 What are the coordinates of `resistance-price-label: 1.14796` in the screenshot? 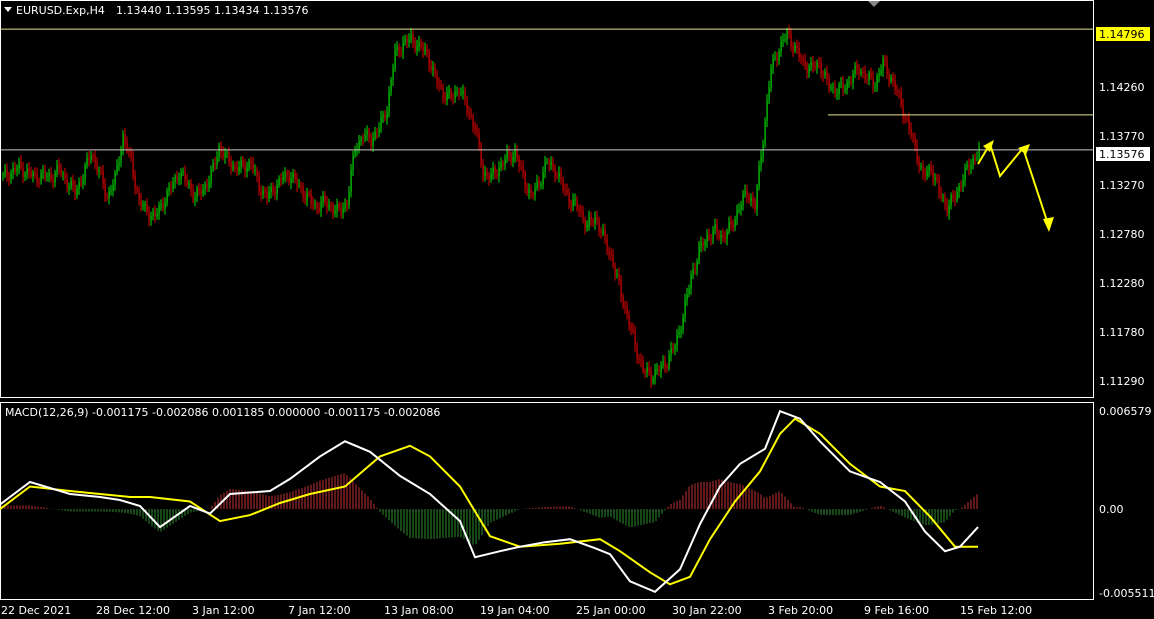 It's located at (1122, 34).